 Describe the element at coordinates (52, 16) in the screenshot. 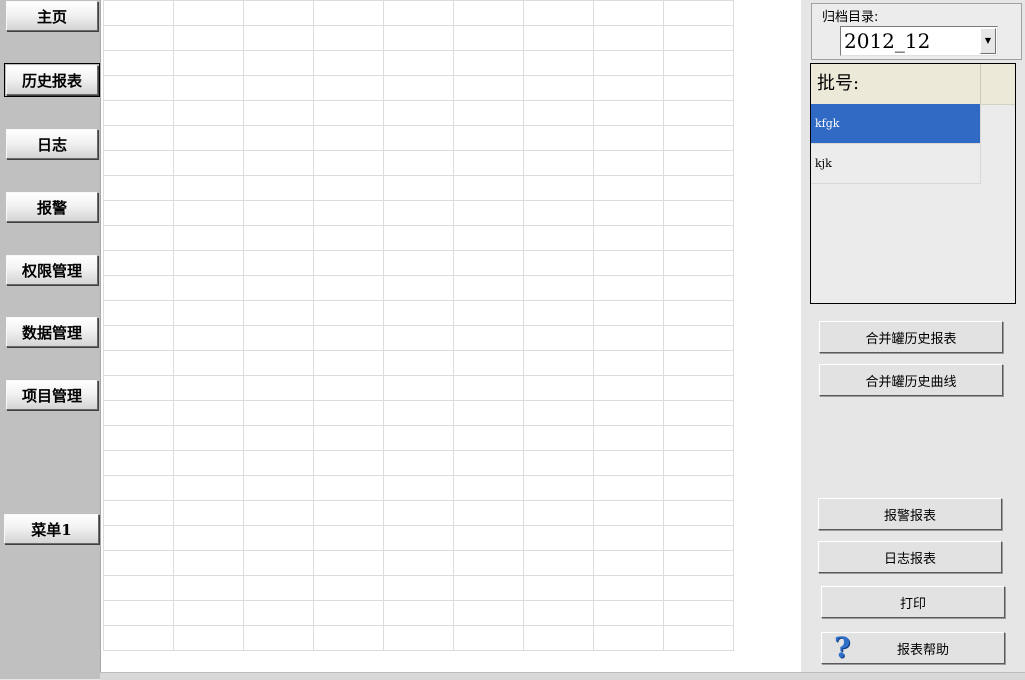

I see `sidebar-item-home: 主页` at that location.